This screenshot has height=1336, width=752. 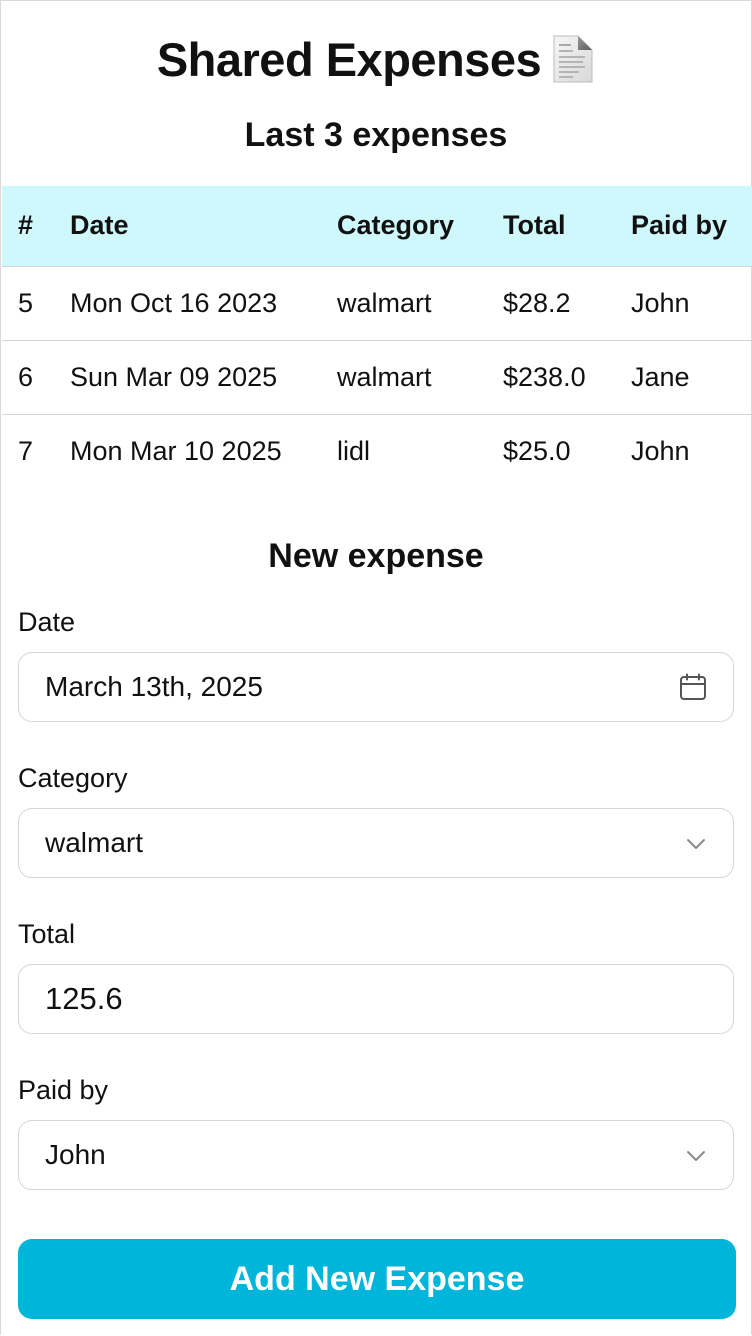 I want to click on total-input: 125.6, so click(x=376, y=999).